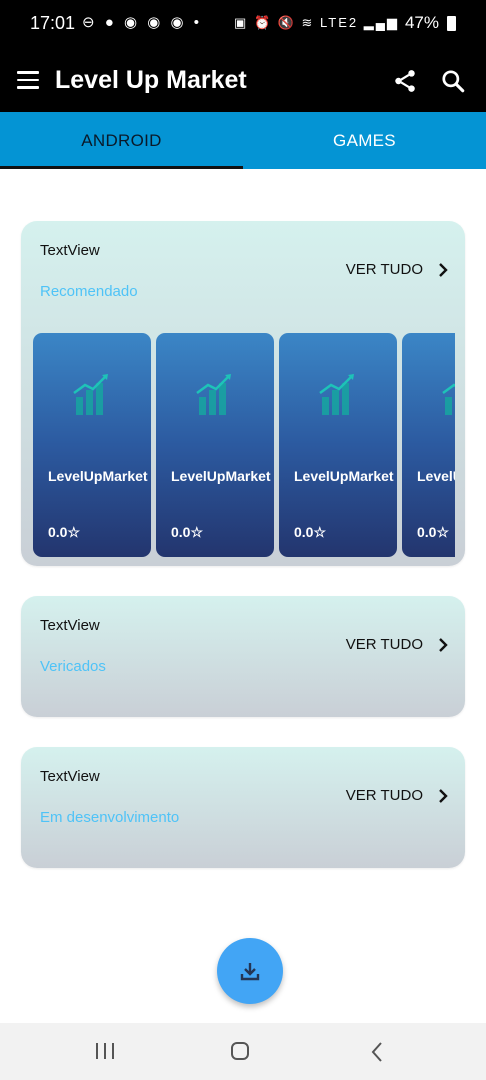 This screenshot has height=1080, width=486. What do you see at coordinates (453, 81) in the screenshot?
I see `search-icon` at bounding box center [453, 81].